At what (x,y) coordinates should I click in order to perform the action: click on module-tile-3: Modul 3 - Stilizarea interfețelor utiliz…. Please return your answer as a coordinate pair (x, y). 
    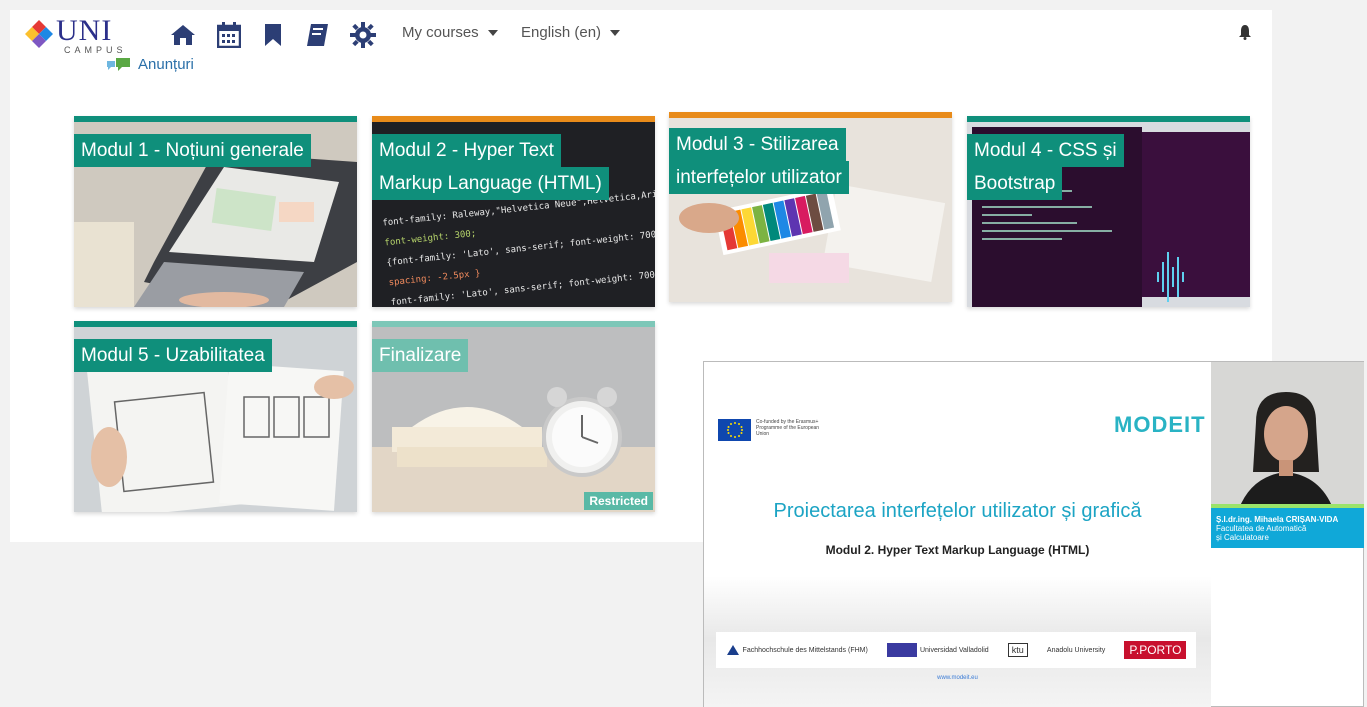
    Looking at the image, I should click on (810, 207).